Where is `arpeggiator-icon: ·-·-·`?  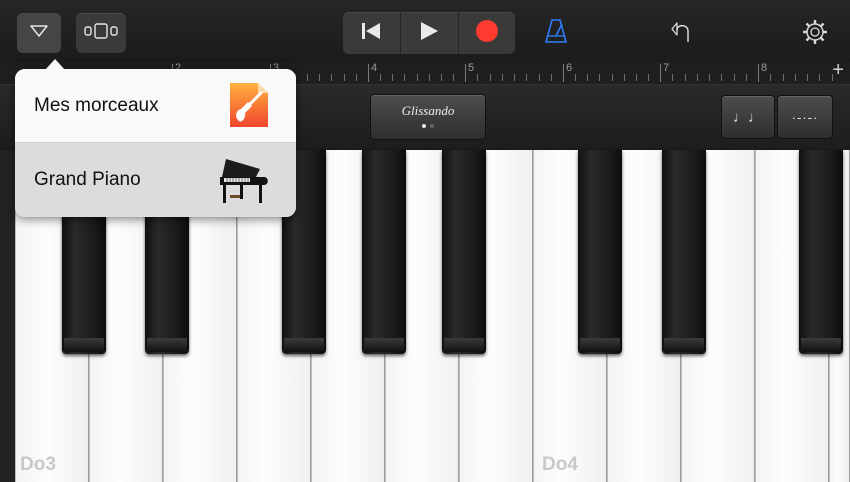
arpeggiator-icon: ·-·-· is located at coordinates (805, 117).